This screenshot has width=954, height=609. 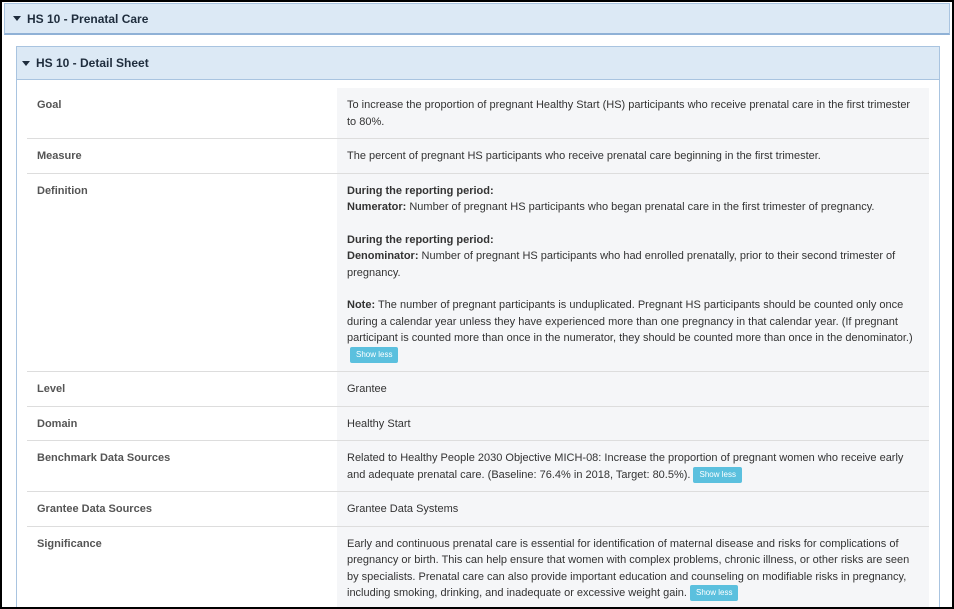 I want to click on table-row-domain: Domain Healthy Start, so click(x=478, y=423).